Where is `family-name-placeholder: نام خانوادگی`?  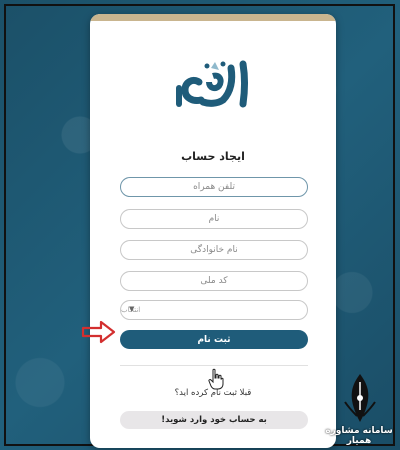
family-name-placeholder: نام خانوادگی is located at coordinates (214, 250).